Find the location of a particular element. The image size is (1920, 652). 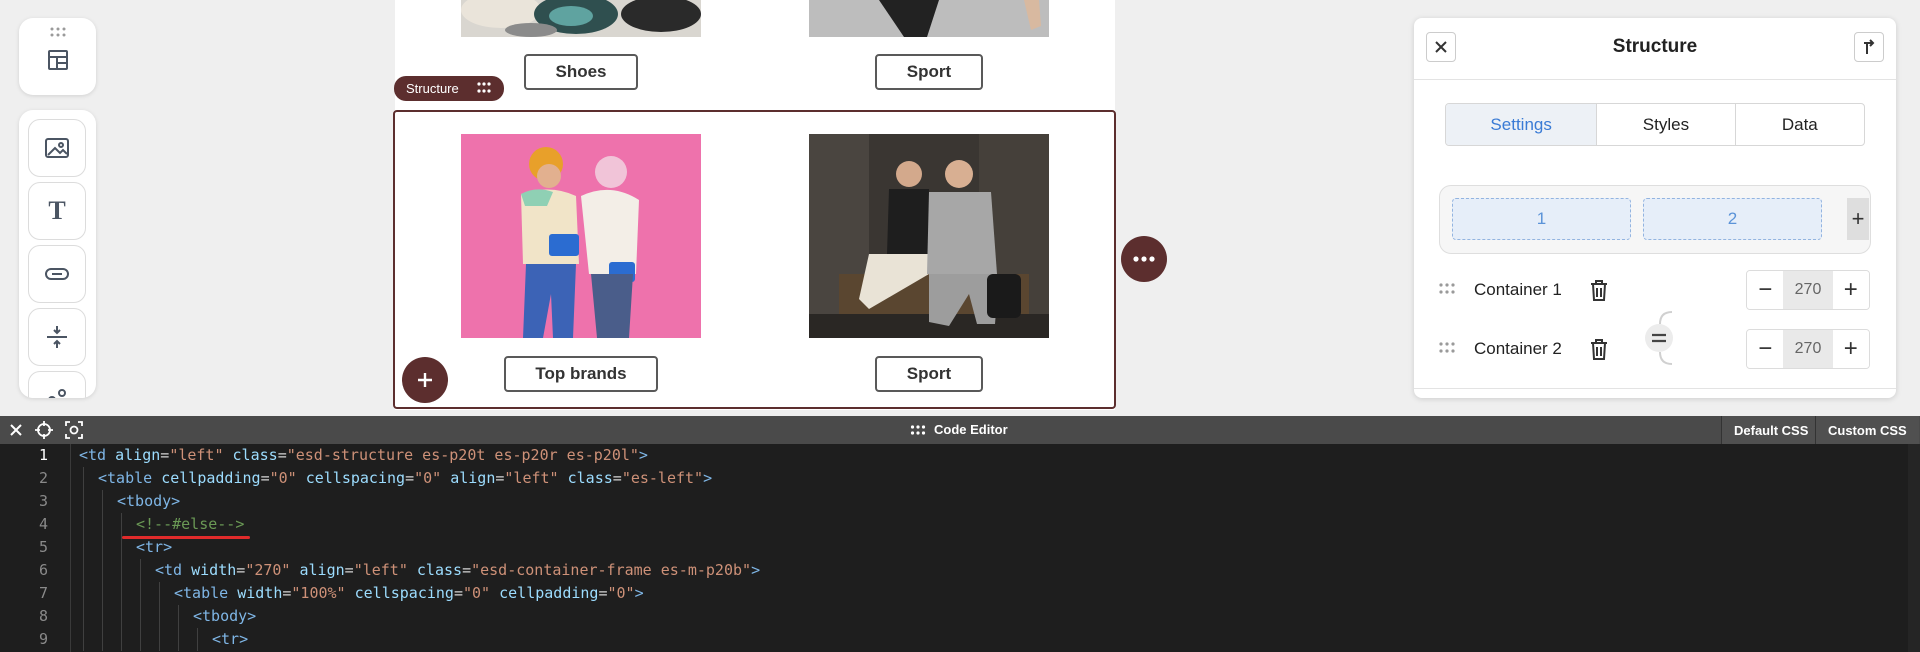

layout-blocks-icon is located at coordinates (58, 60).